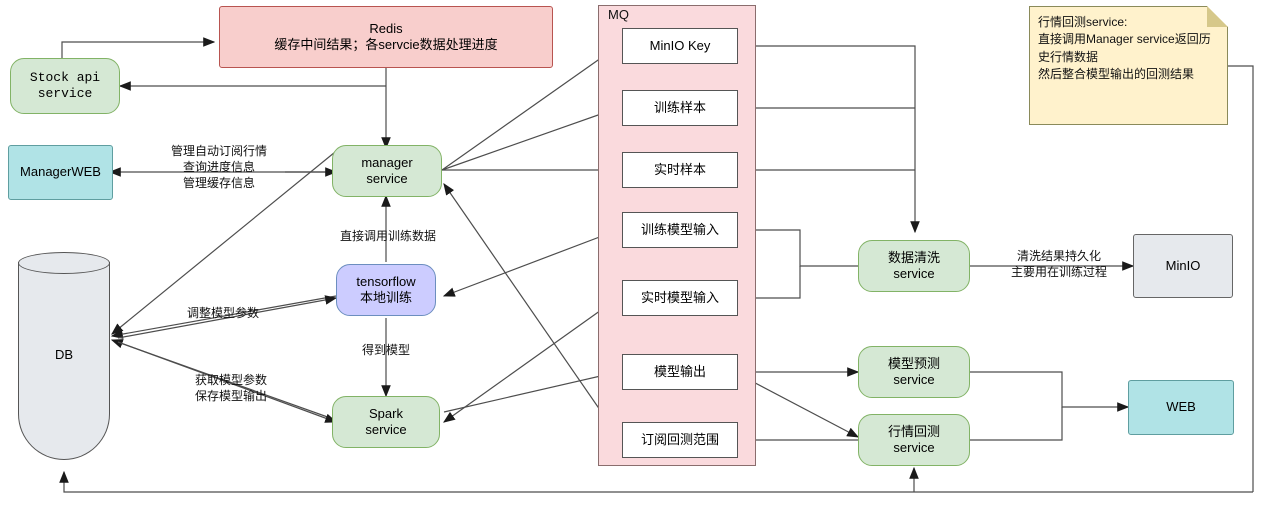  What do you see at coordinates (387, 236) in the screenshot?
I see `edge-label-call-training-data: 直接调用训练数据` at bounding box center [387, 236].